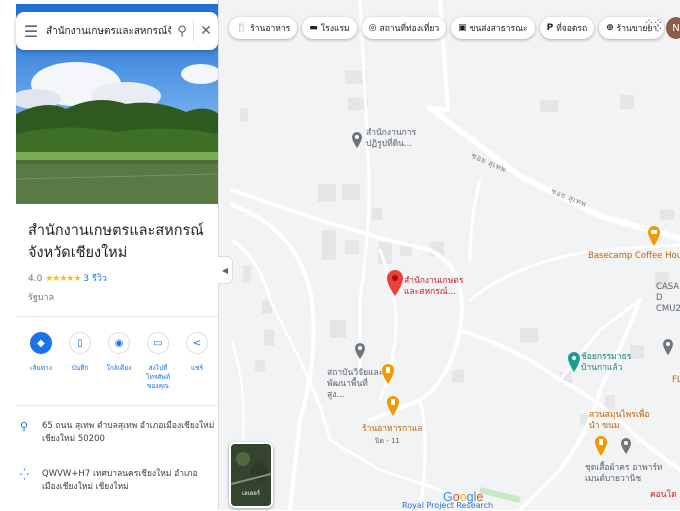 Image resolution: width=680 pixels, height=511 pixels. What do you see at coordinates (624, 421) in the screenshot?
I see `poi-sweets: สวนสมุนไพรเพื่อนำ ขนม` at bounding box center [624, 421].